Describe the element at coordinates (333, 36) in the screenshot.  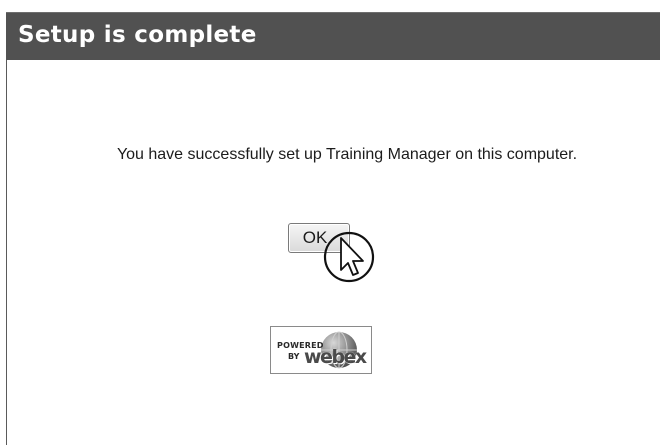
I see `title-bar: Setup is complete` at that location.